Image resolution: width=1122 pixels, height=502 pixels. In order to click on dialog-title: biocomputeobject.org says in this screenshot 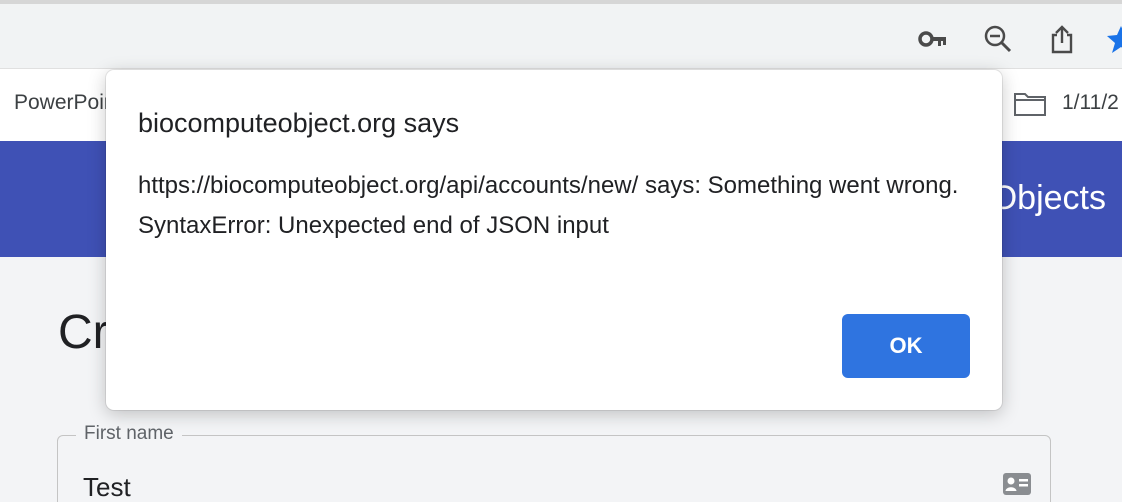, I will do `click(299, 123)`.